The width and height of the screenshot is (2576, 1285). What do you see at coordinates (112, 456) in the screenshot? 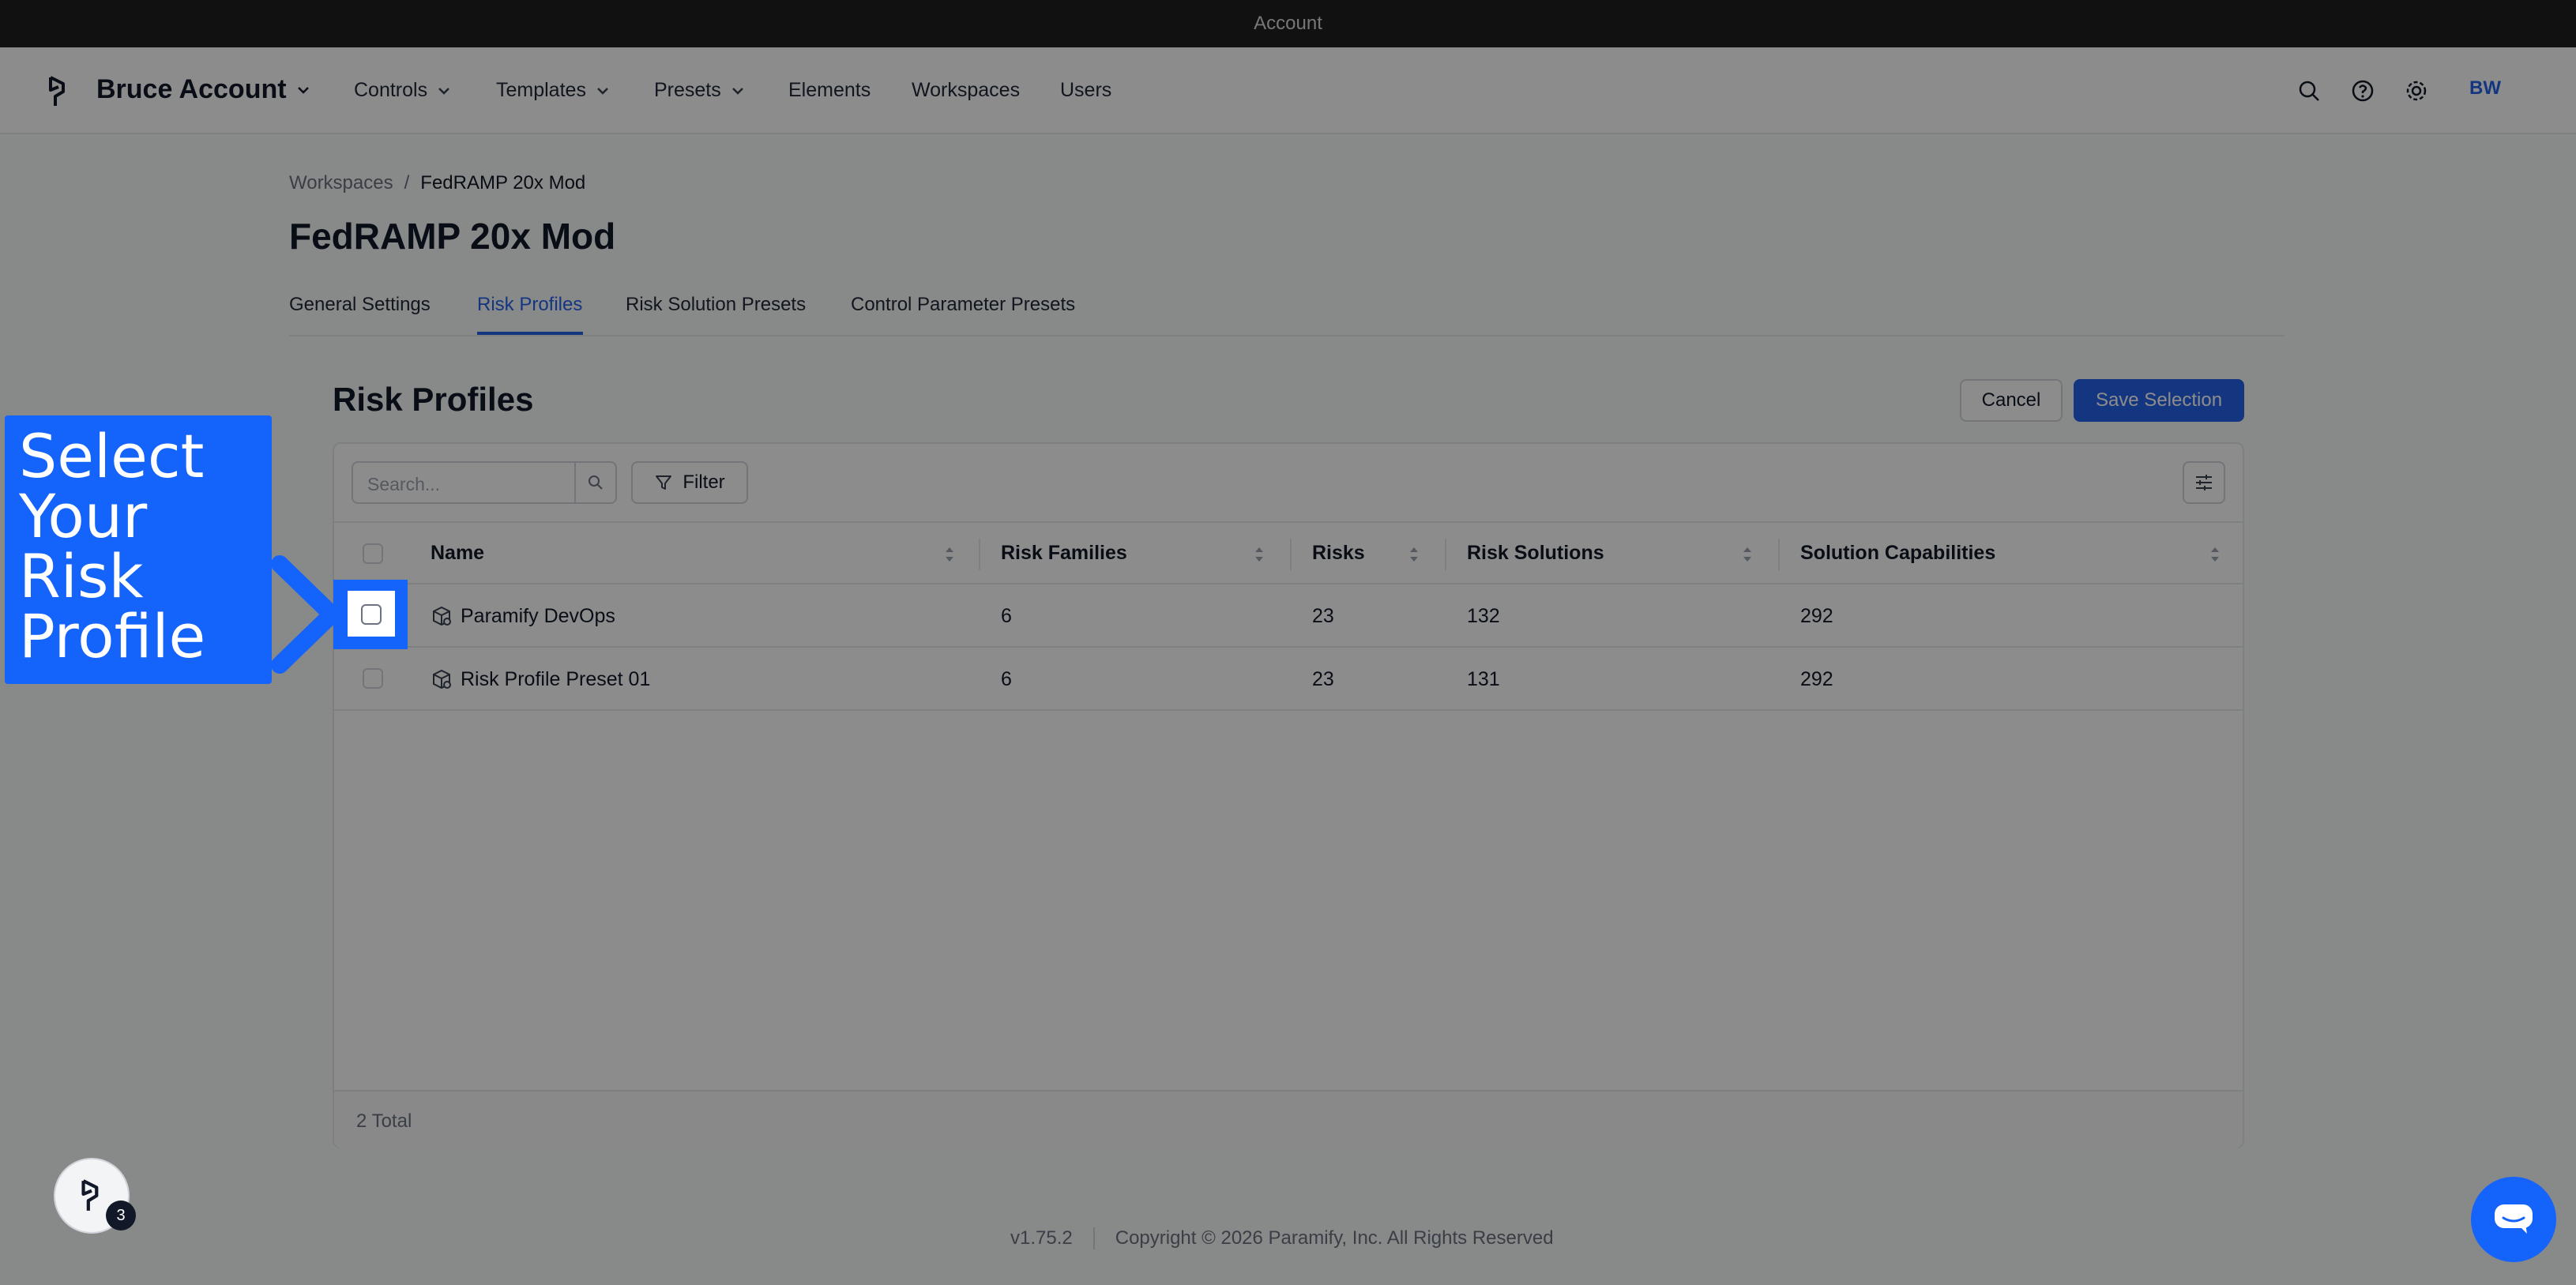
I see `callout-line-1: Select` at bounding box center [112, 456].